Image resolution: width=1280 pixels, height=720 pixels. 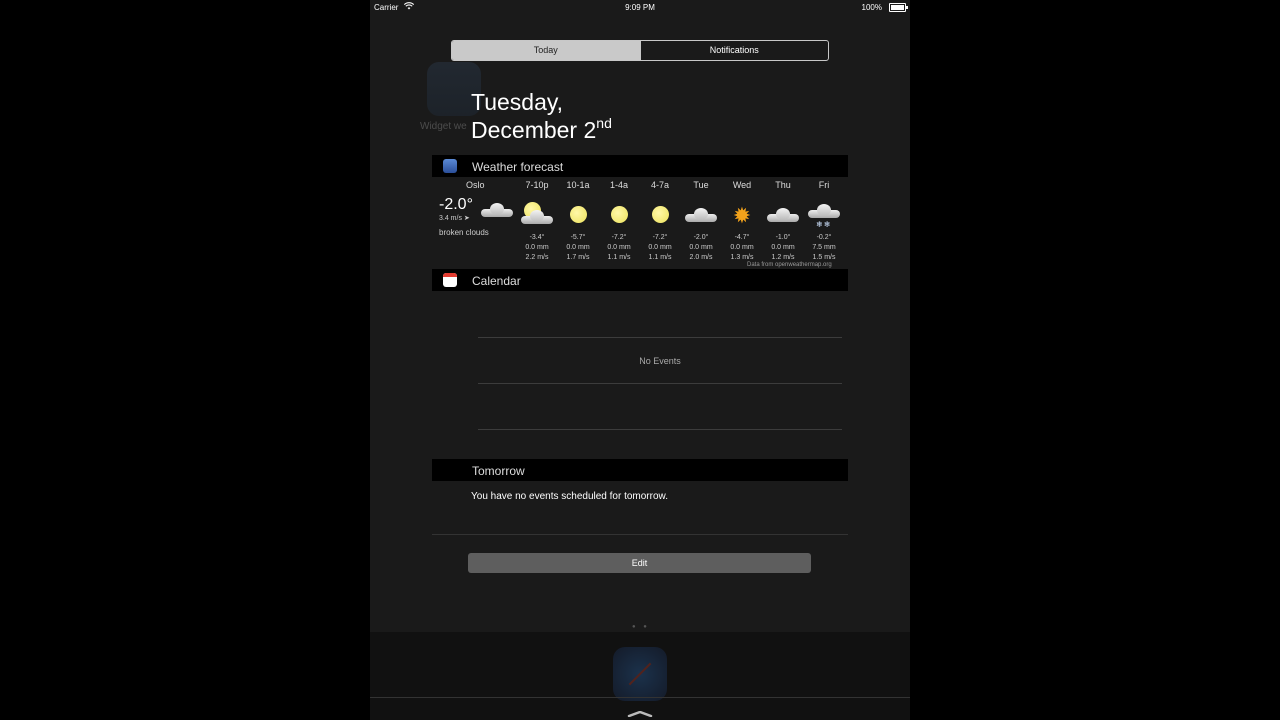 What do you see at coordinates (578, 257) in the screenshot?
I see `forecast-wind: 1.7 m/s` at bounding box center [578, 257].